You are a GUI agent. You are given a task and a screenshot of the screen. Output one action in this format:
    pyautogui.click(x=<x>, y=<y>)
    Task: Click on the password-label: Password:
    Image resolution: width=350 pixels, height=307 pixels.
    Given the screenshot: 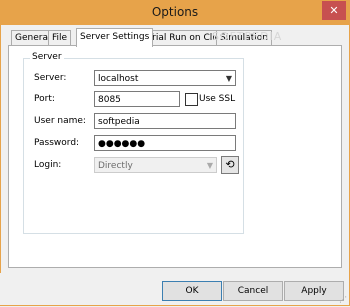 What is the action you would take?
    pyautogui.click(x=57, y=143)
    